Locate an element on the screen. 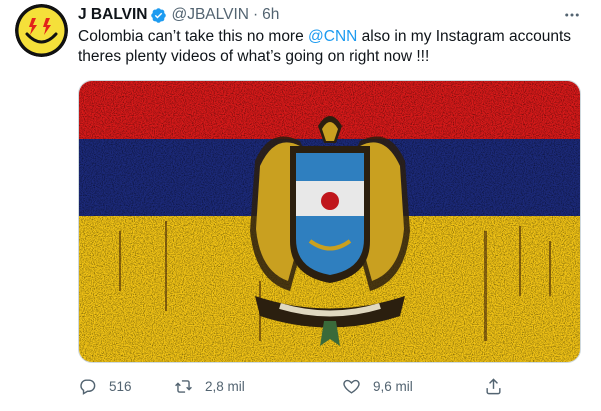  reply-button: 516 is located at coordinates (105, 386).